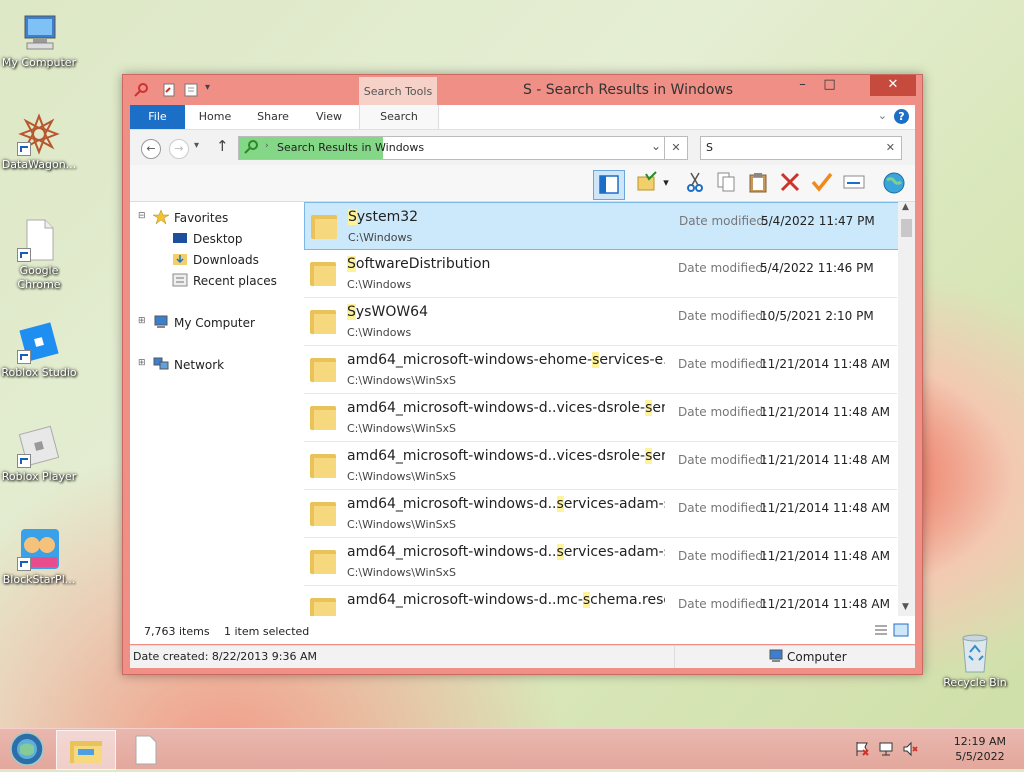 Image resolution: width=1024 pixels, height=772 pixels. Describe the element at coordinates (893, 85) in the screenshot. I see `close-button: ✕` at that location.